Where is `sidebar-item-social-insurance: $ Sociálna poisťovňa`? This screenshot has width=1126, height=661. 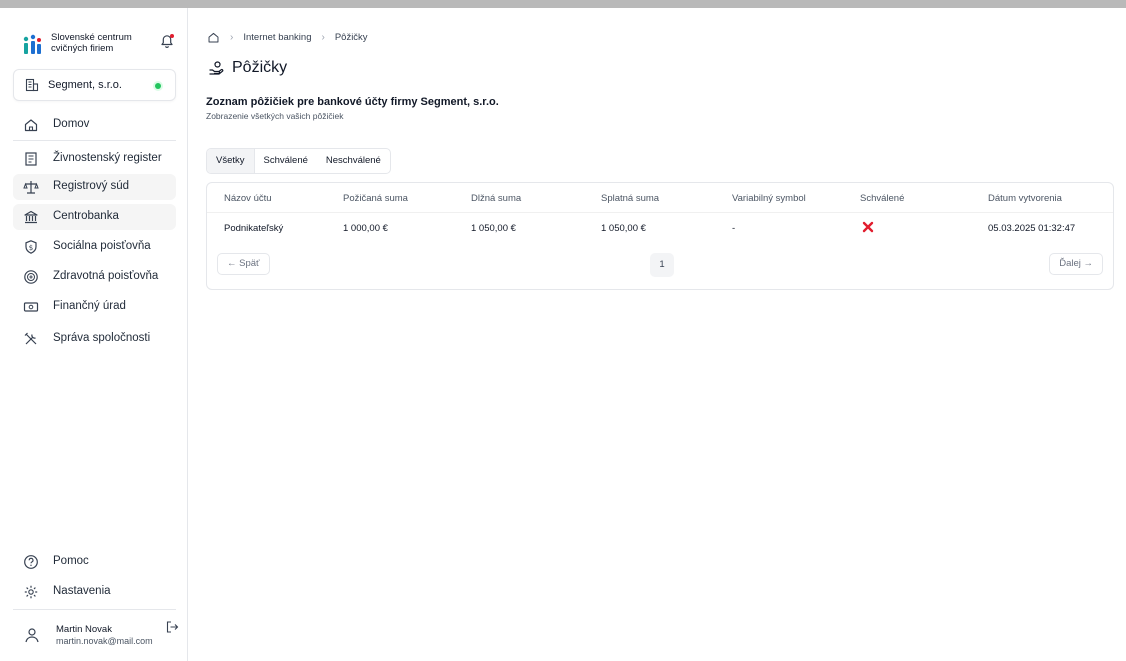 sidebar-item-social-insurance: $ Sociálna poisťovňa is located at coordinates (94, 247).